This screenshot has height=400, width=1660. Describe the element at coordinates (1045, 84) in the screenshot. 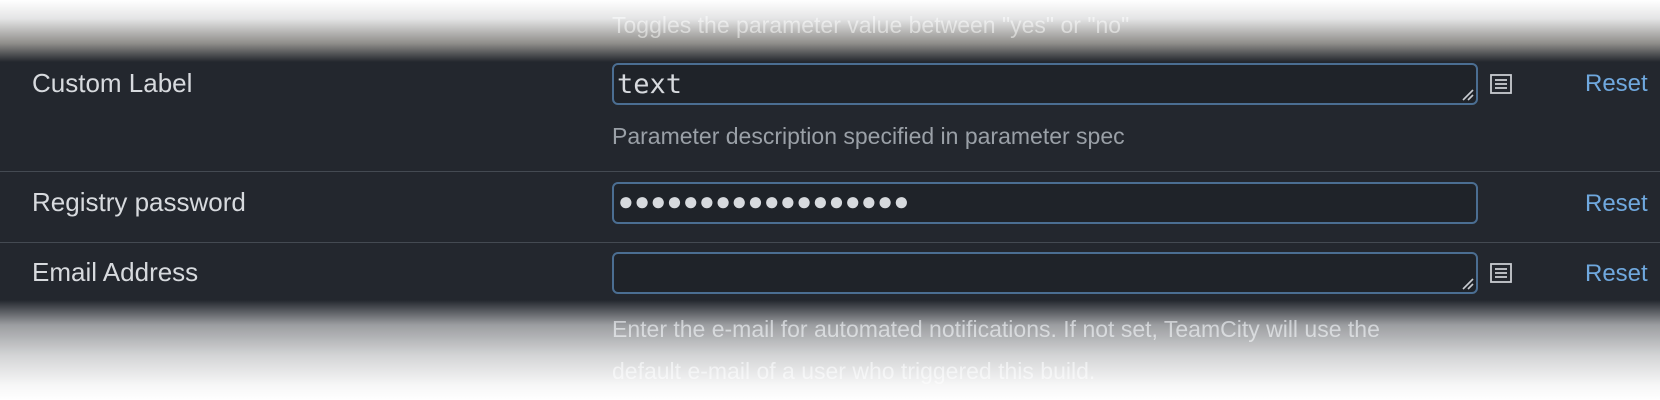

I see `custom-label-field: text` at that location.